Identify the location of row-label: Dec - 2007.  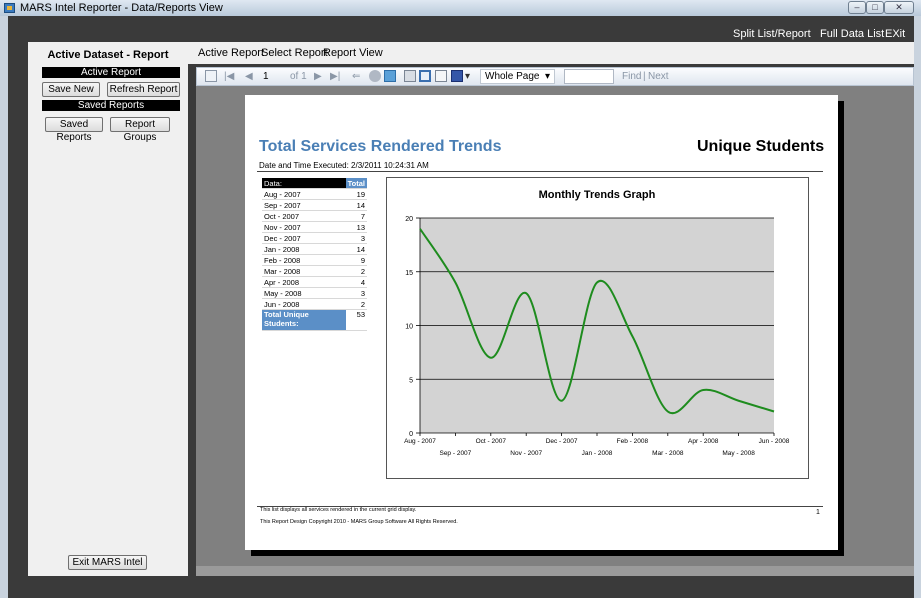
(304, 238).